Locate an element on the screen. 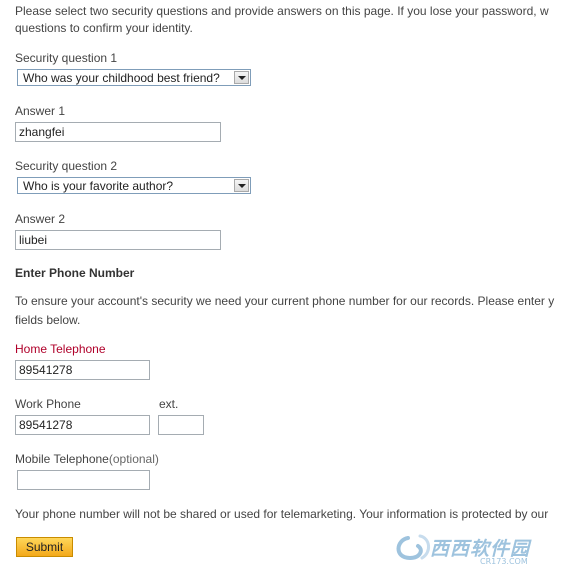 The image size is (562, 571). home-telephone-input is located at coordinates (82, 370).